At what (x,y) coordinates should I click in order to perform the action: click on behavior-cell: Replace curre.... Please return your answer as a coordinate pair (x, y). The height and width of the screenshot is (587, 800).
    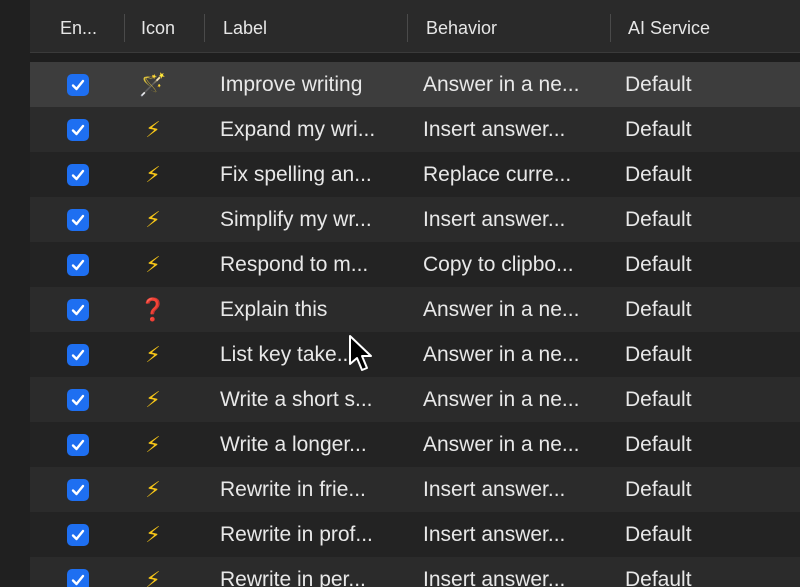
    Looking at the image, I should click on (497, 174).